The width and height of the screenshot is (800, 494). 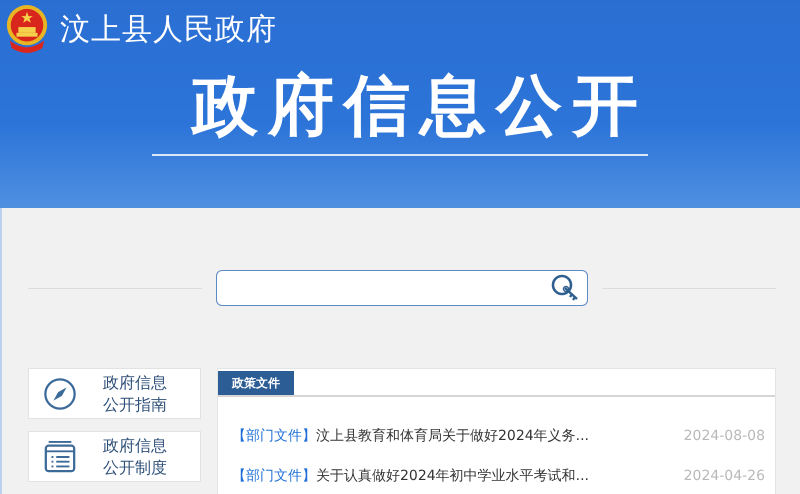 I want to click on sidebar-item: 政府信息公开制度, so click(x=114, y=456).